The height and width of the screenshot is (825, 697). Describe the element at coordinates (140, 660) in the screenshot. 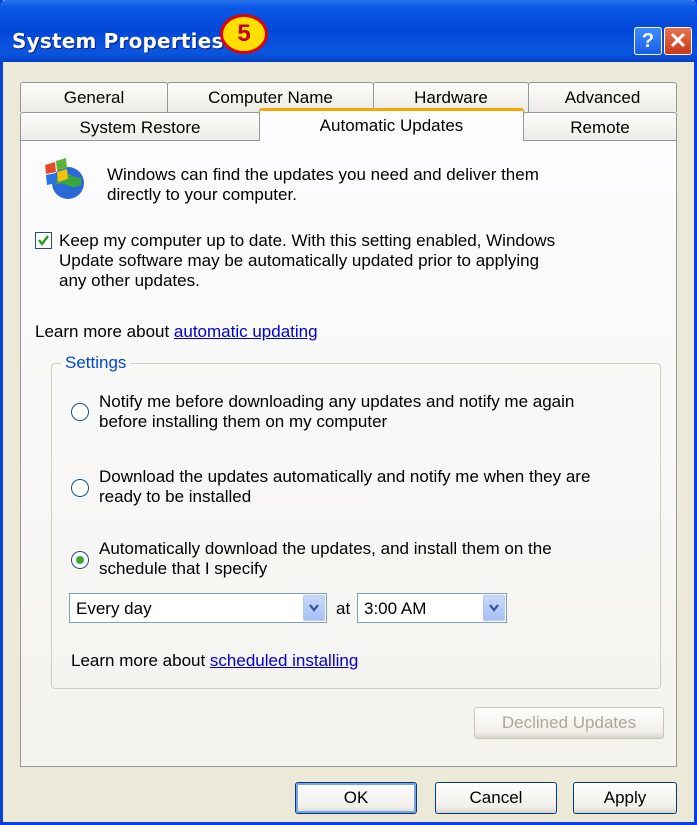

I see `learn-sched-prefix: Learn more about` at that location.